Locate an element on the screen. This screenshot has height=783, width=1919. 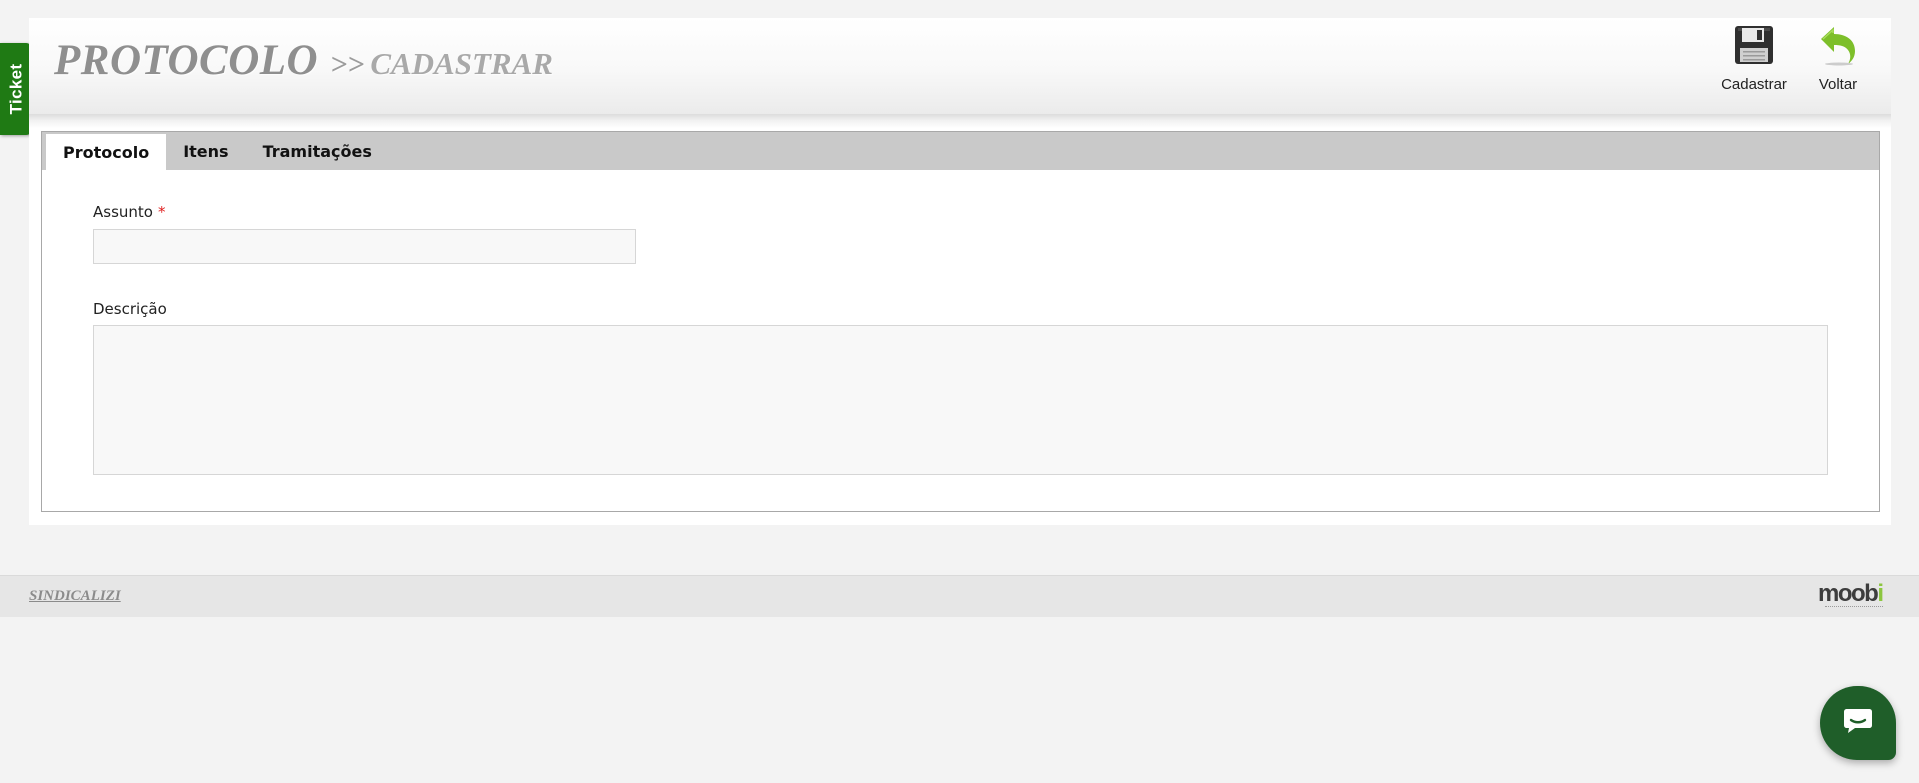
return-arrow-icon is located at coordinates (1838, 47).